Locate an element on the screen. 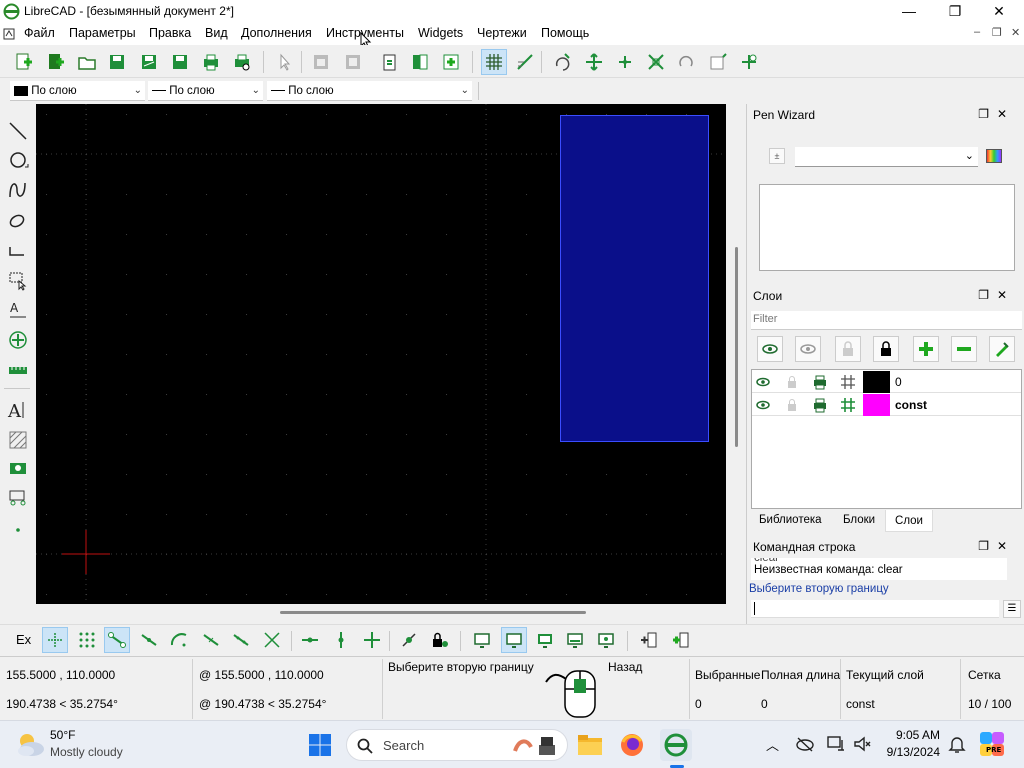  menu-plugins: Дополнения is located at coordinates (276, 33).